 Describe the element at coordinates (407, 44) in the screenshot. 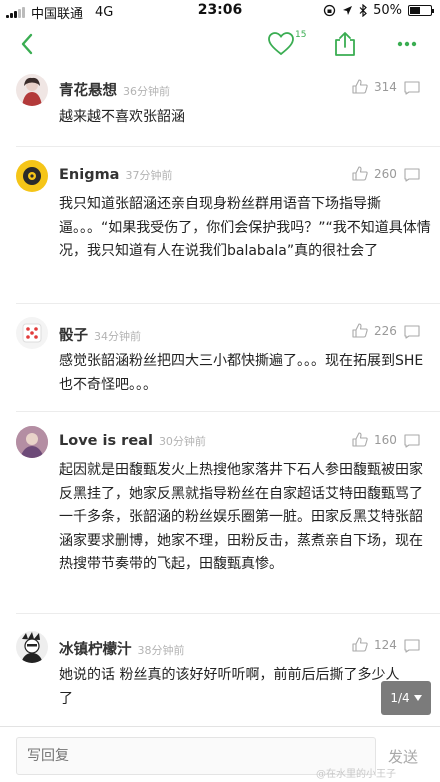

I see `more-icon` at that location.